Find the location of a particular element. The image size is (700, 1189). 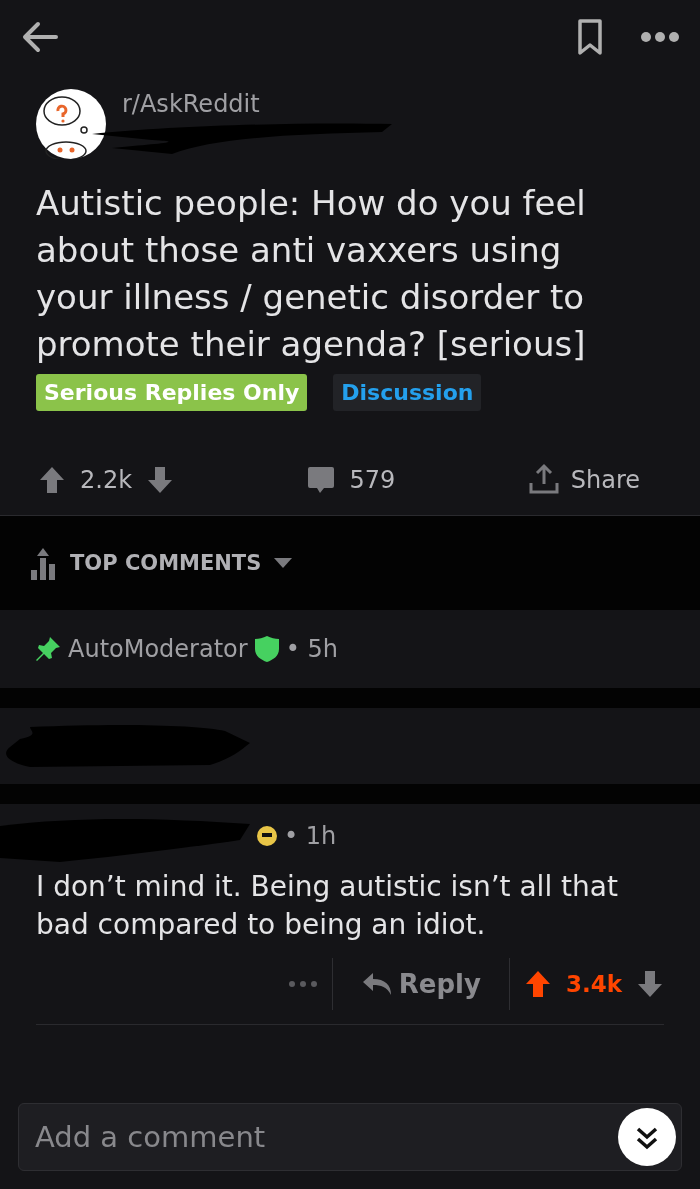

more-icon is located at coordinates (660, 37).